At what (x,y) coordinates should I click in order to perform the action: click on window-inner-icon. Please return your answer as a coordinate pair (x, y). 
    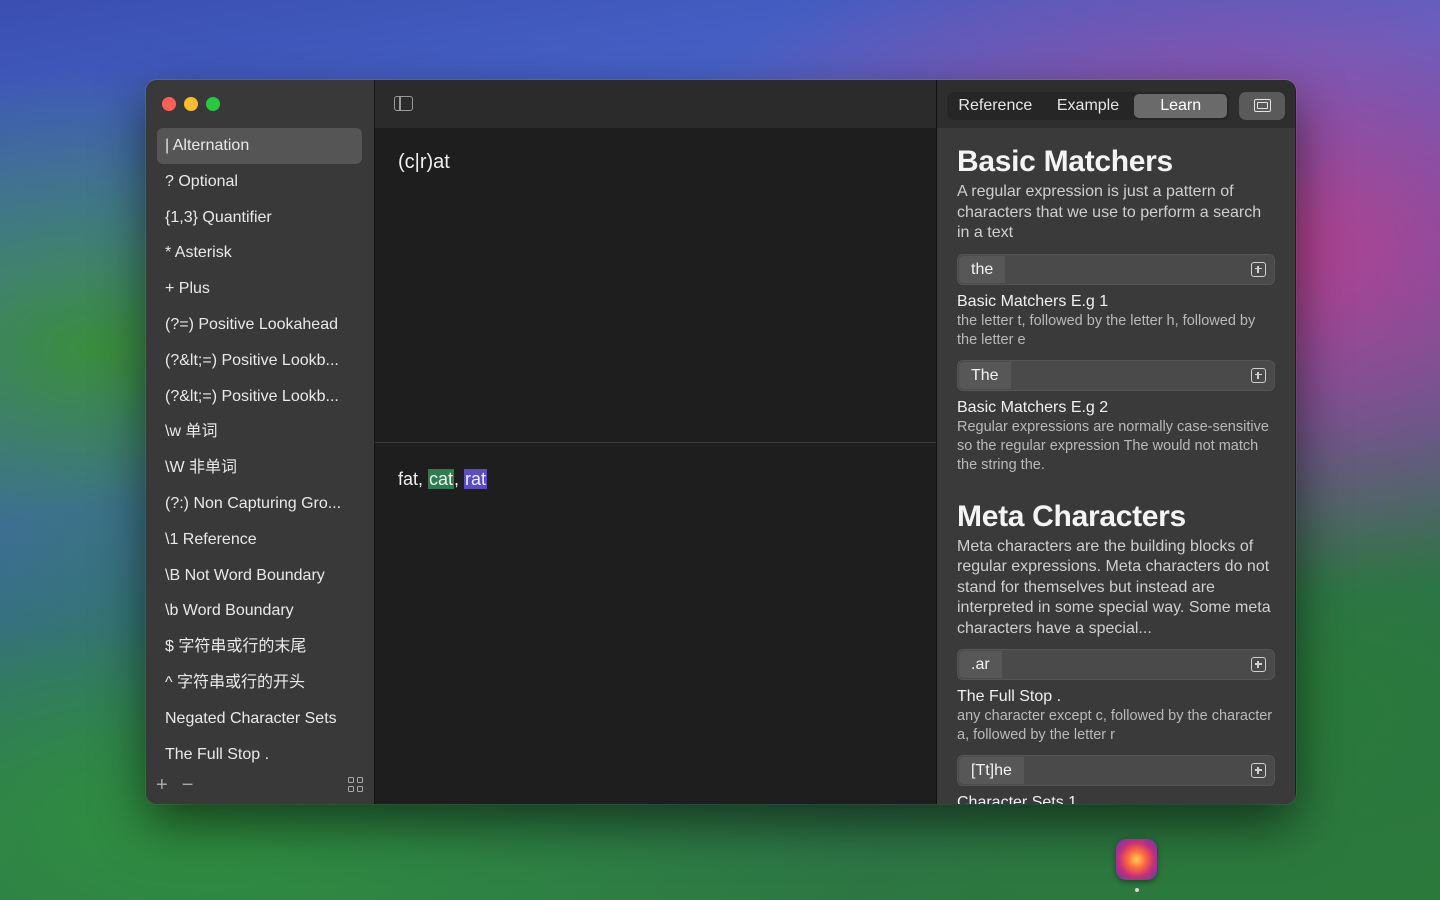
    Looking at the image, I should click on (1262, 105).